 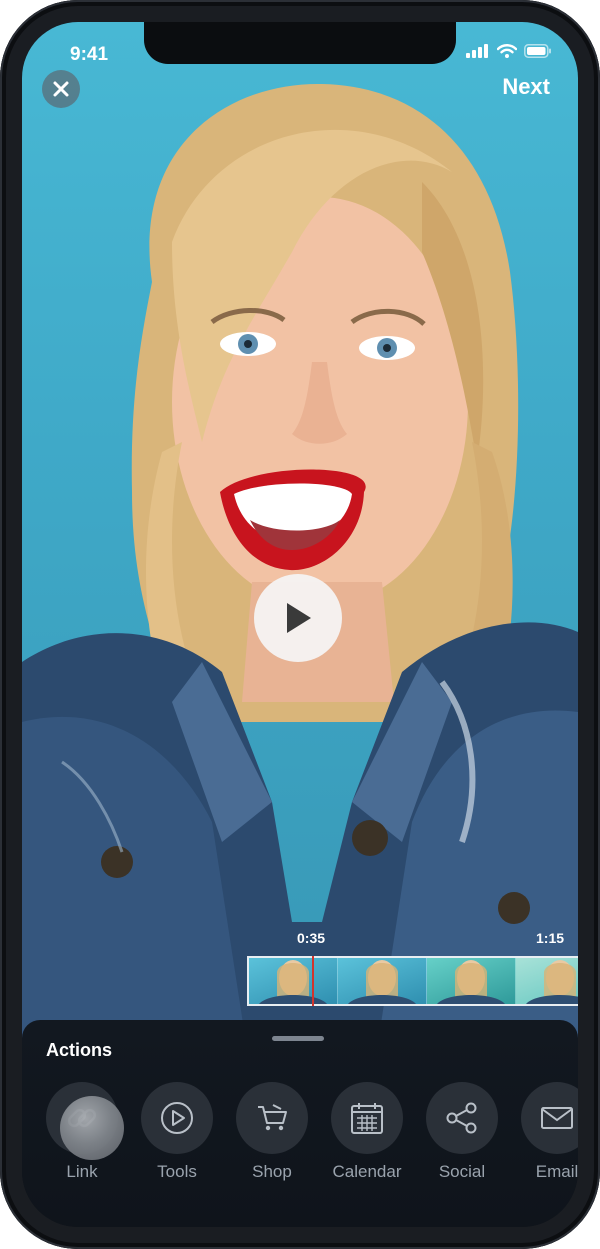 I want to click on wifi-icon, so click(x=507, y=51).